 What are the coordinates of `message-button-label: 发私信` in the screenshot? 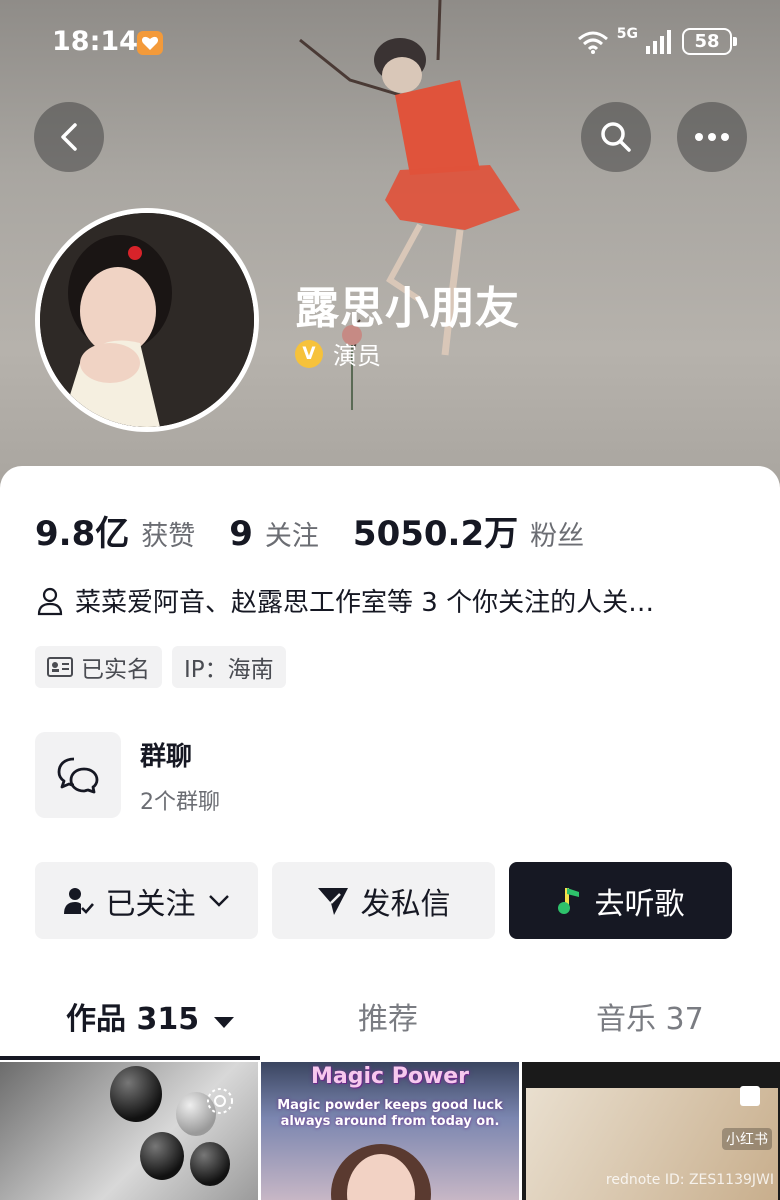 It's located at (405, 904).